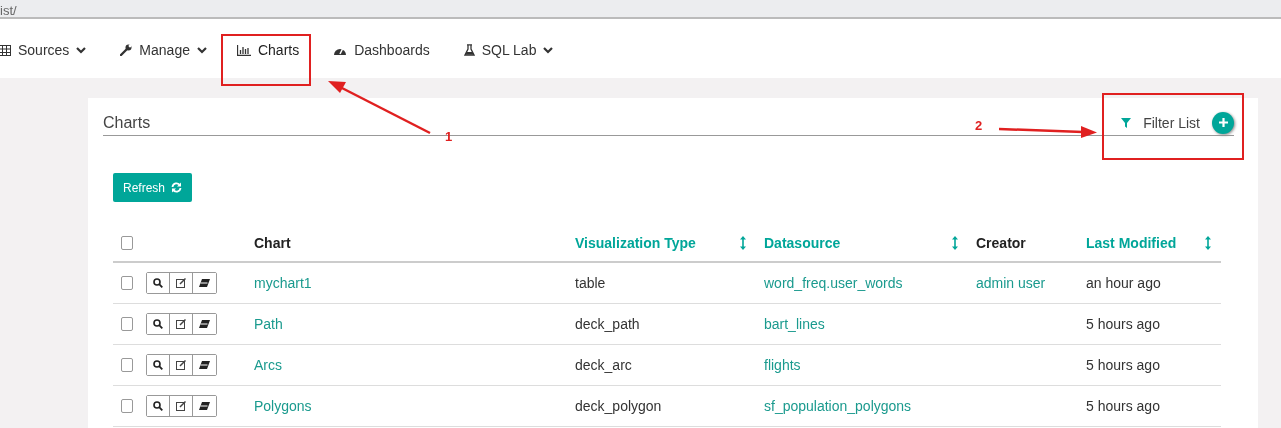  What do you see at coordinates (43, 50) in the screenshot?
I see `nav-link: Sources` at bounding box center [43, 50].